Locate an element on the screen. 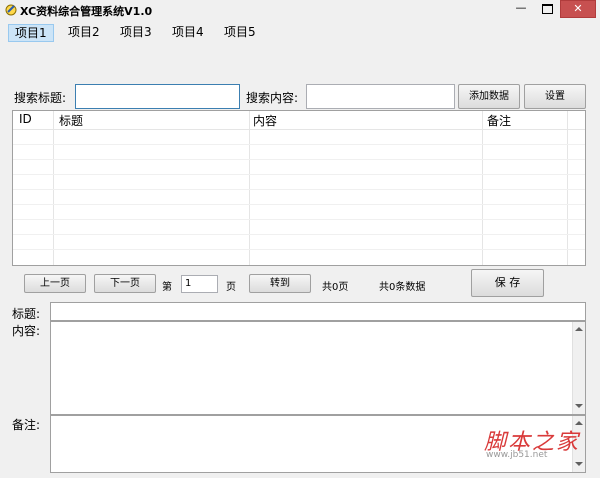 The image size is (600, 478). minimize-icon: — is located at coordinates (521, 7).